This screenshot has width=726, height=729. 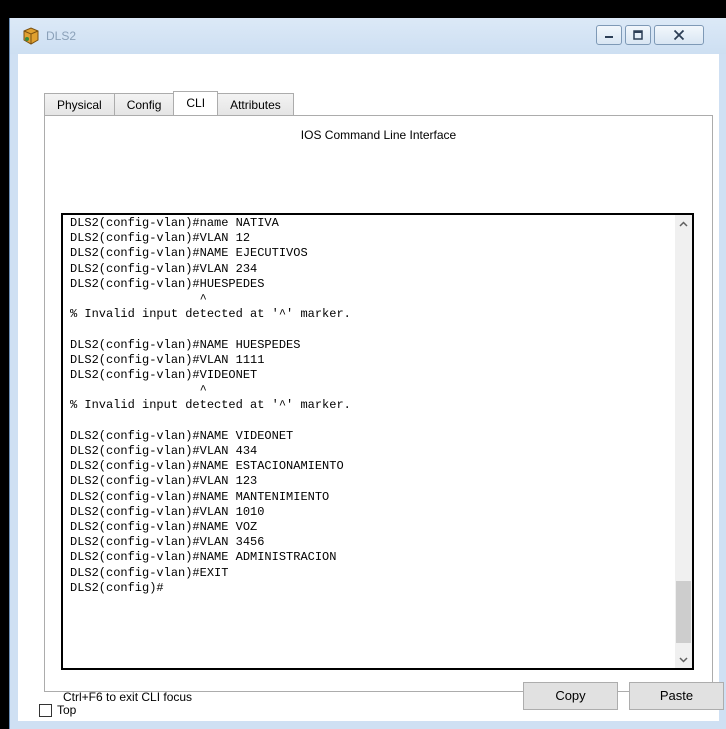 I want to click on vertical-scrollbar, so click(x=683, y=441).